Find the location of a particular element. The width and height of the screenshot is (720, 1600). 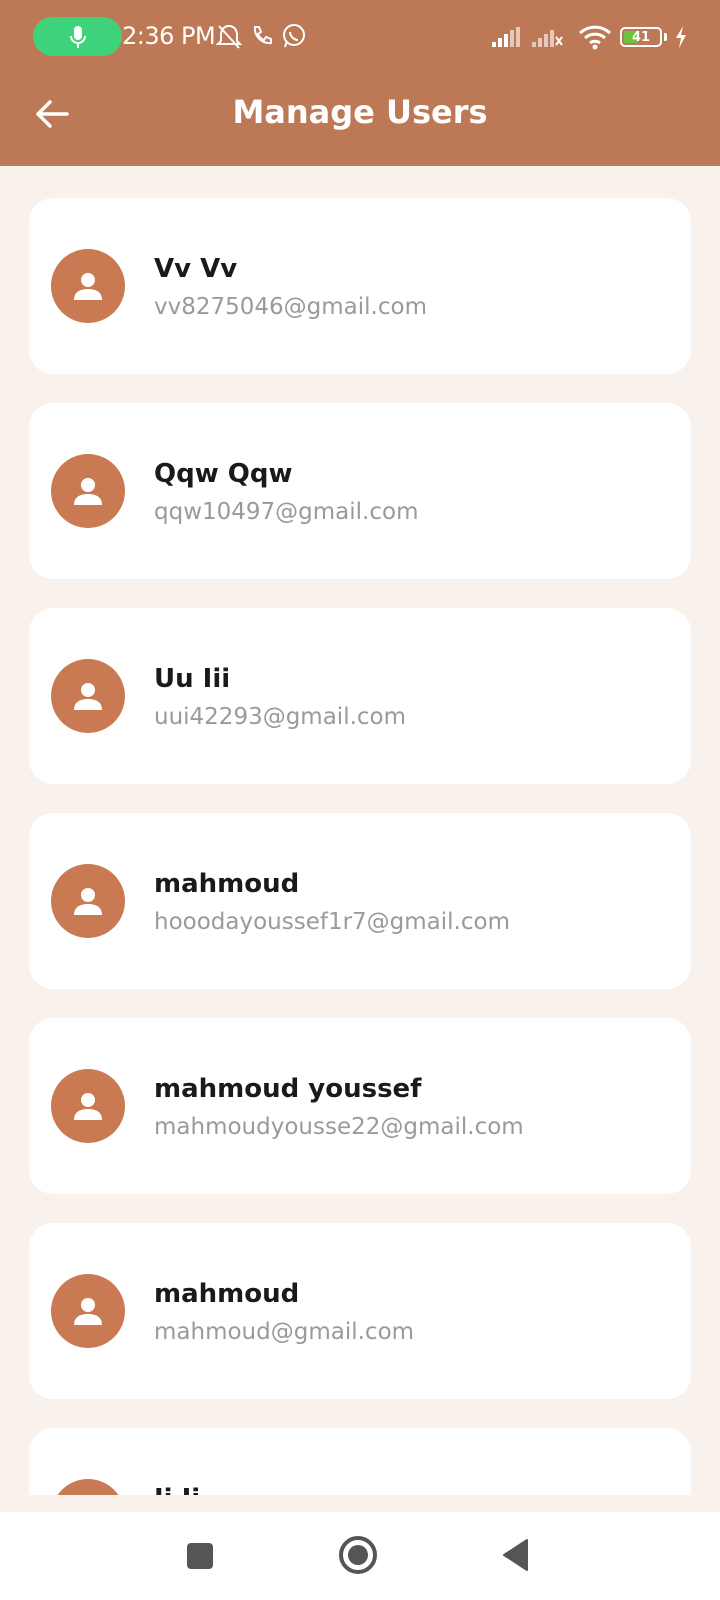

user-card: Ii Ii is located at coordinates (360, 1461).